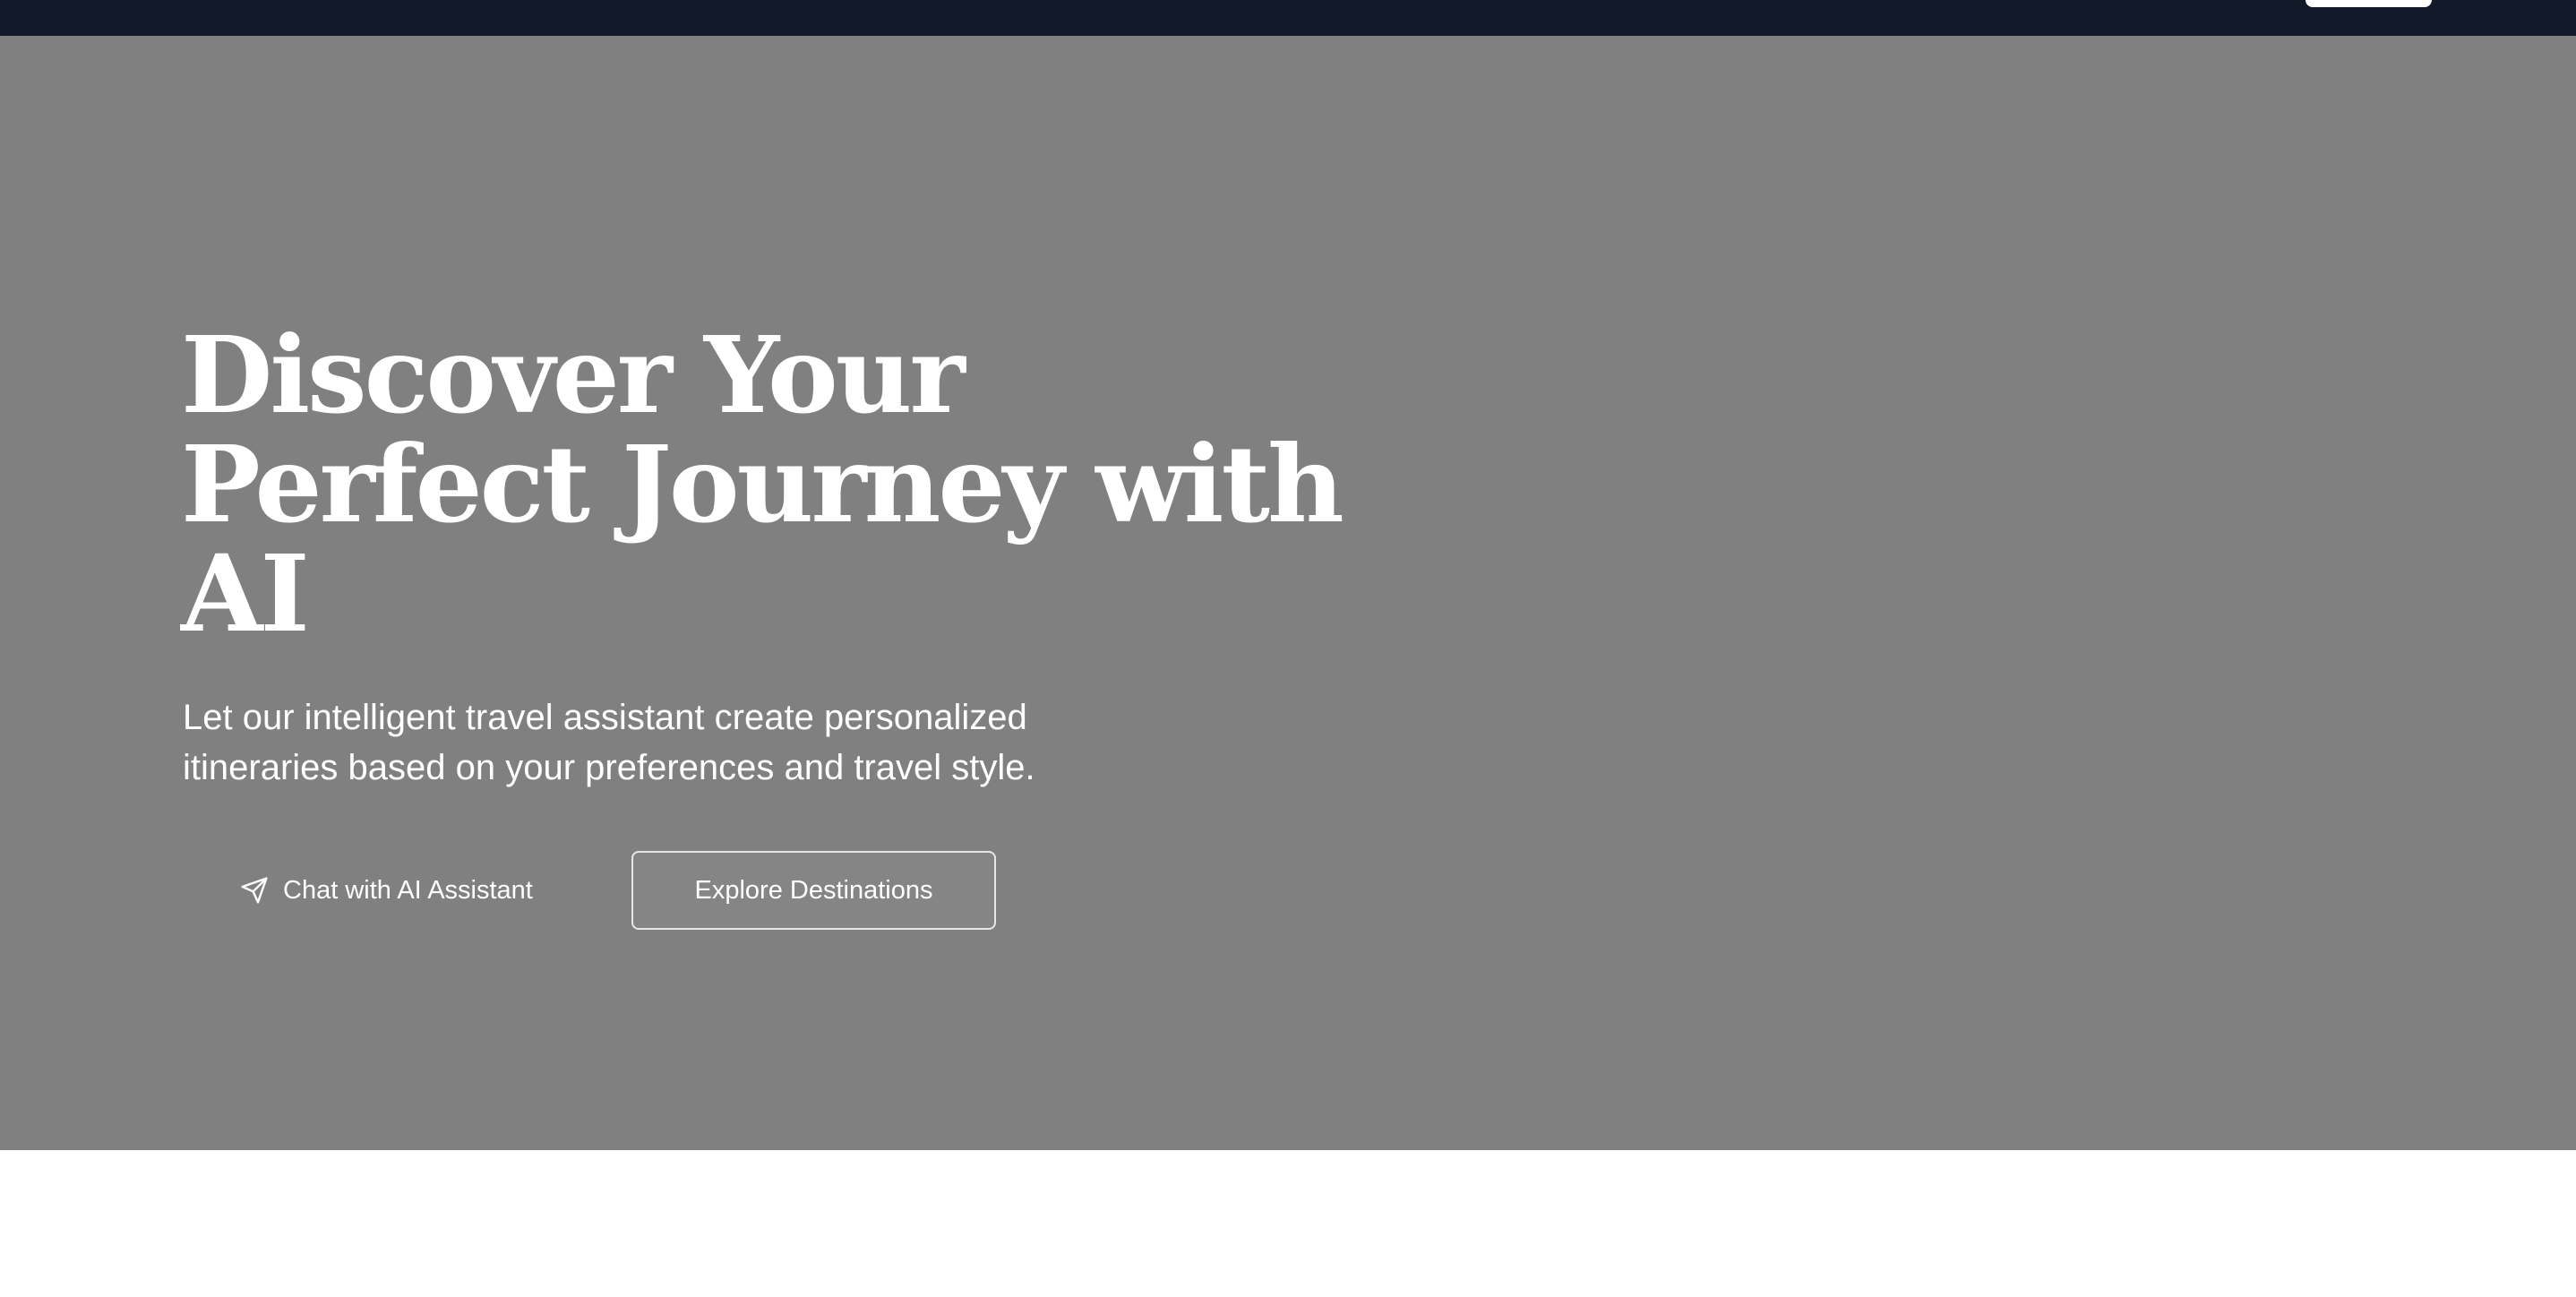 This screenshot has height=1297, width=2576. What do you see at coordinates (408, 890) in the screenshot?
I see `chat-with-ai-label: Chat with AI Assistant` at bounding box center [408, 890].